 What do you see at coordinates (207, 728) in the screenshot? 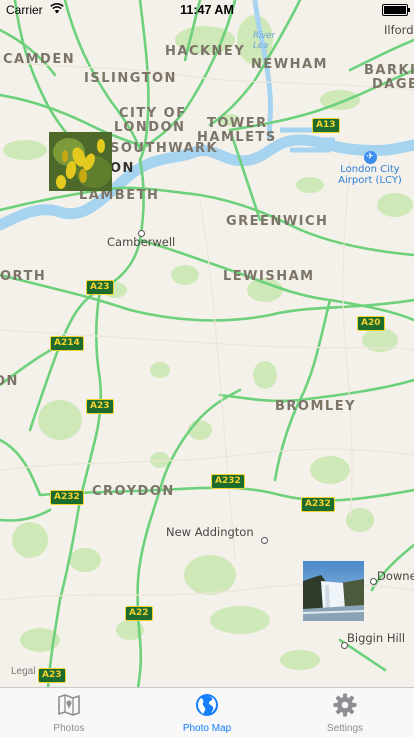
I see `tab-photo-map-label: Photo Map` at bounding box center [207, 728].